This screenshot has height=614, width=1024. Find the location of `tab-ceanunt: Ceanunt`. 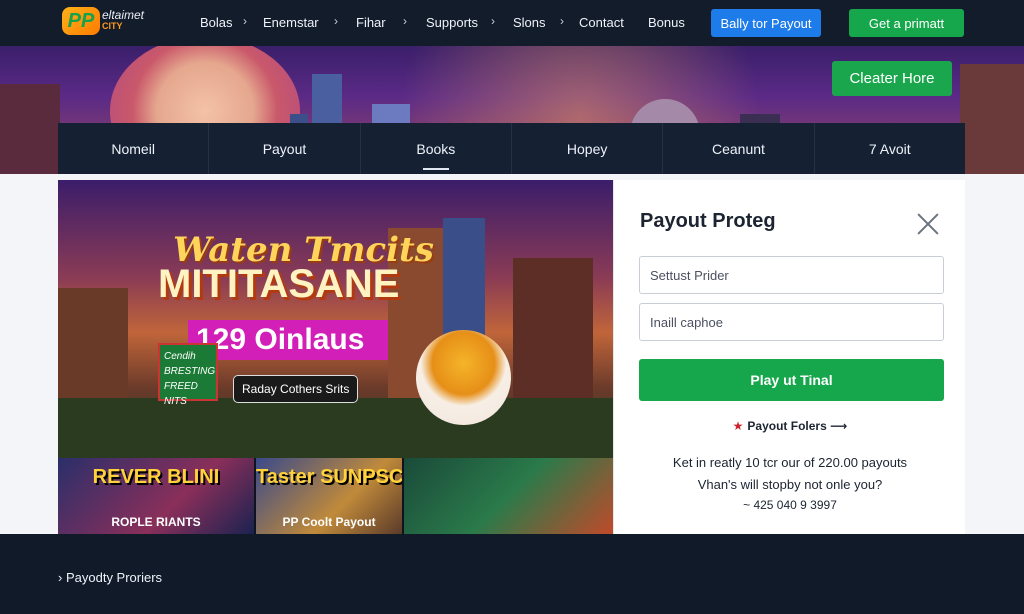

tab-ceanunt: Ceanunt is located at coordinates (739, 148).